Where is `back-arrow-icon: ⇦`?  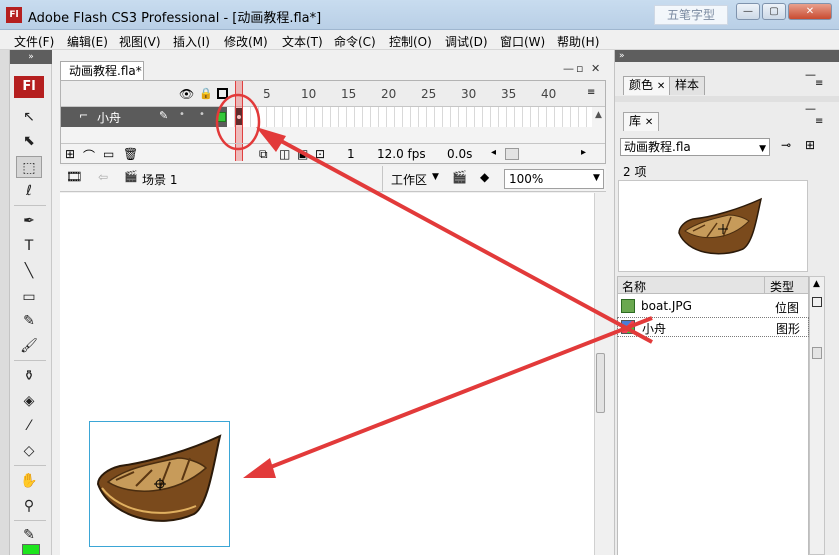 back-arrow-icon: ⇦ is located at coordinates (103, 177).